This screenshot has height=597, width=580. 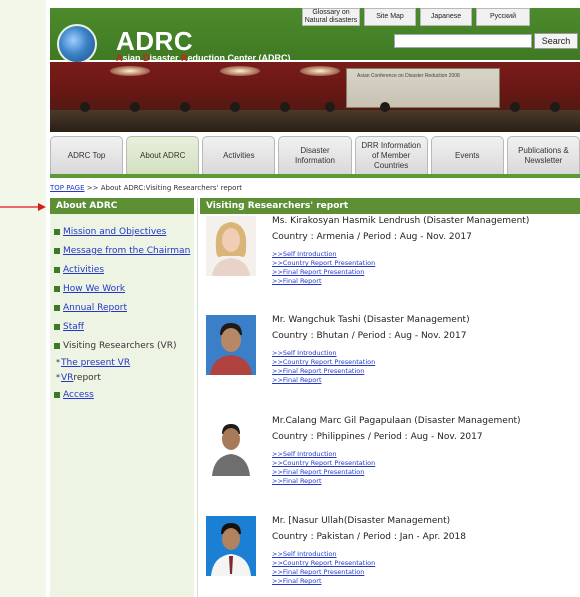 What do you see at coordinates (23, 207) in the screenshot?
I see `annotation-arrow-icon` at bounding box center [23, 207].